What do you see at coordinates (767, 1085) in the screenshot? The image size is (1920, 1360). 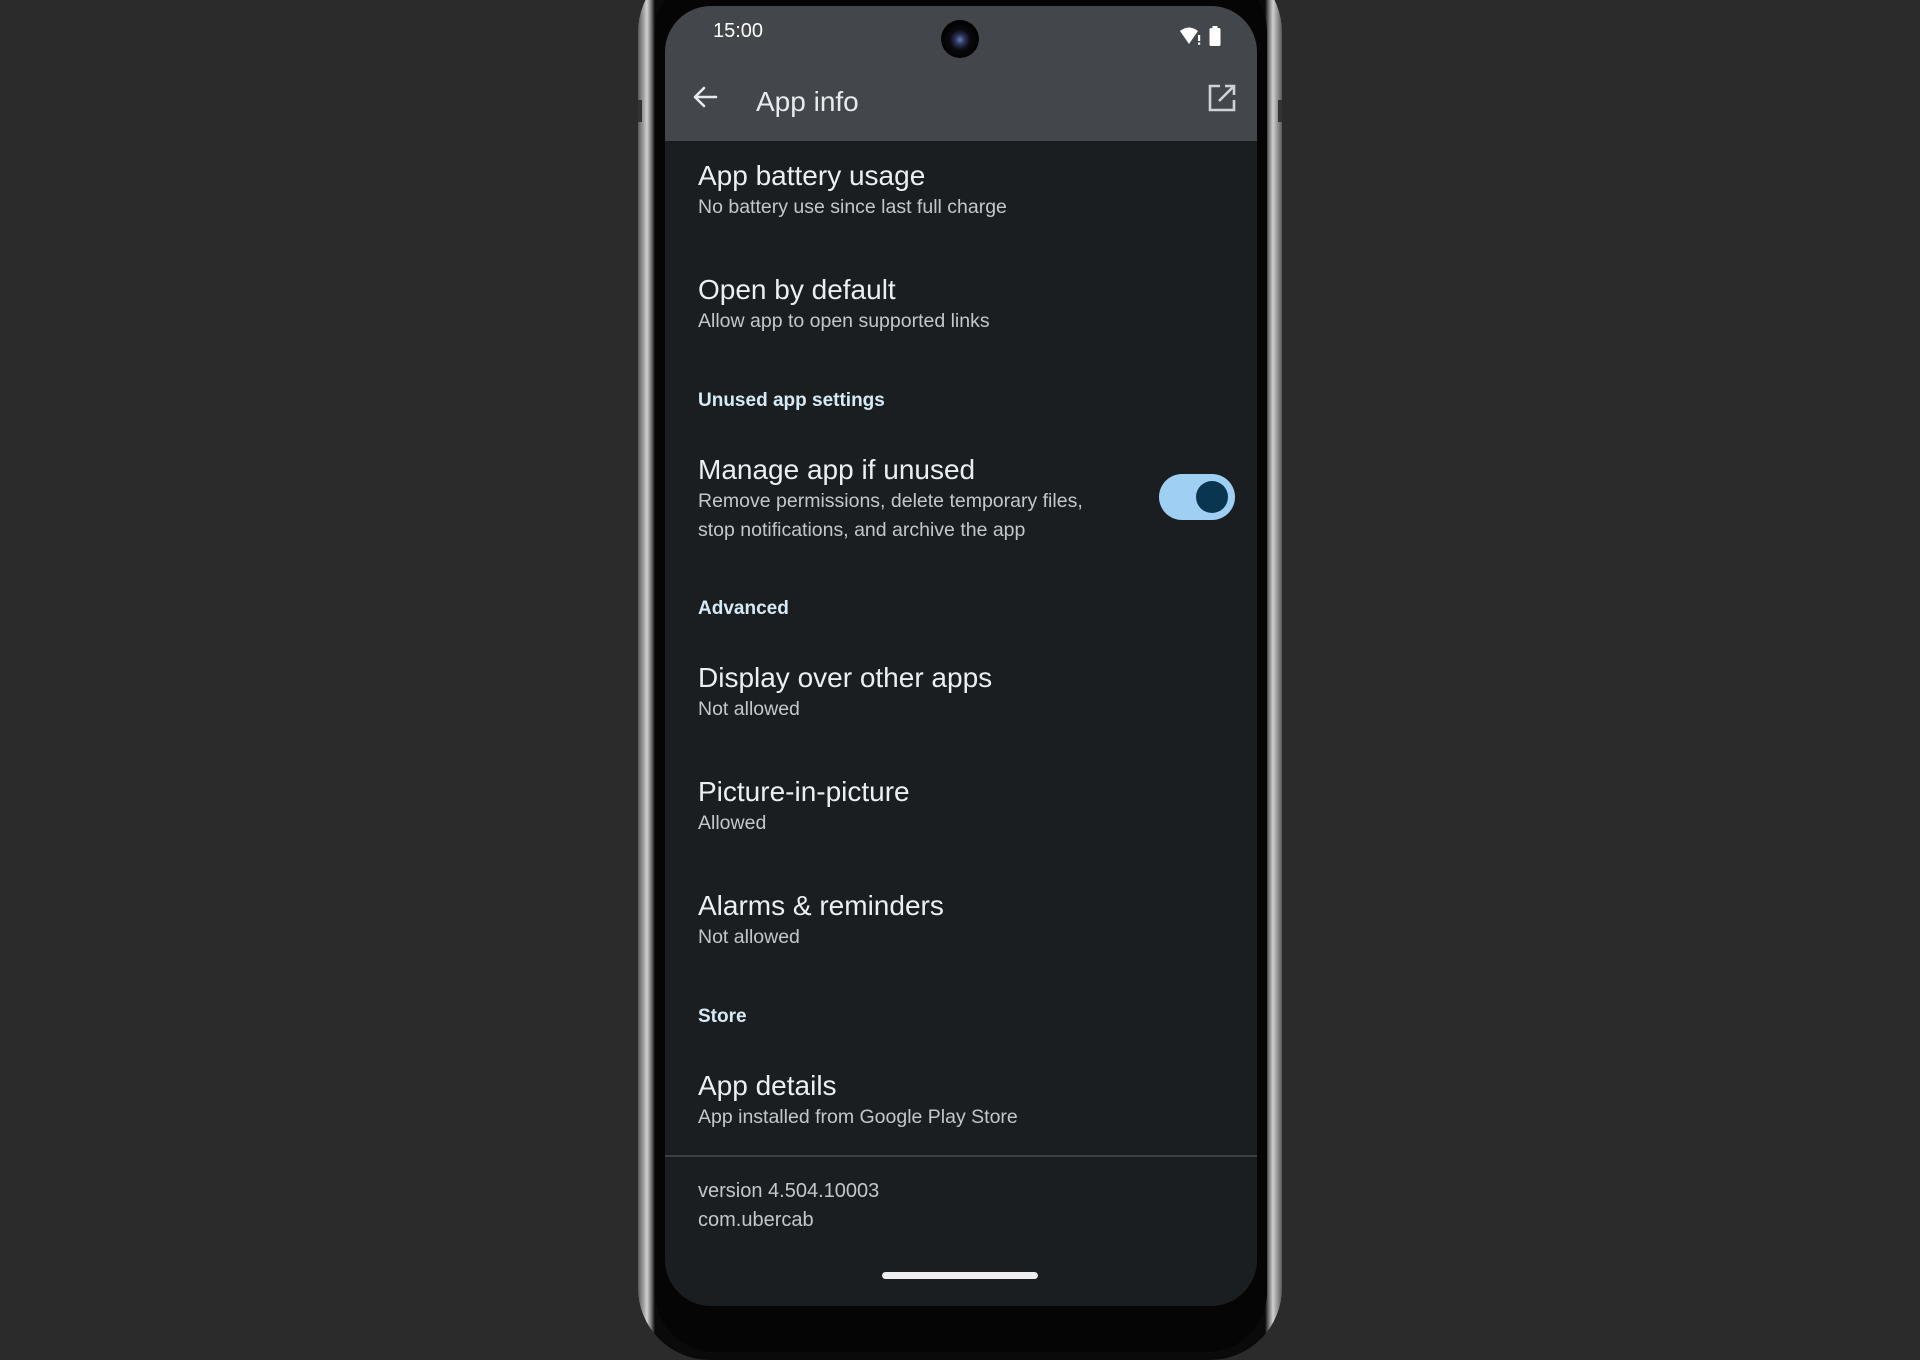 I see `item-title: App details` at bounding box center [767, 1085].